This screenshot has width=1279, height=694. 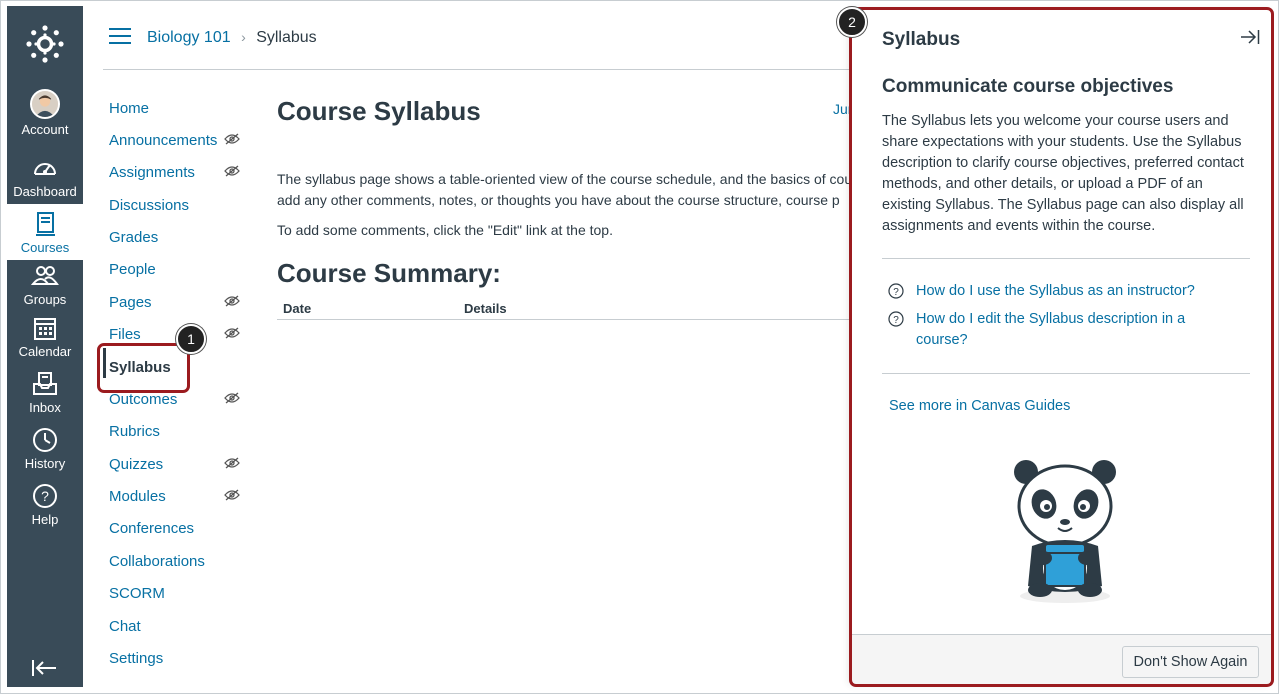 I want to click on dashboard-icon, so click(x=45, y=169).